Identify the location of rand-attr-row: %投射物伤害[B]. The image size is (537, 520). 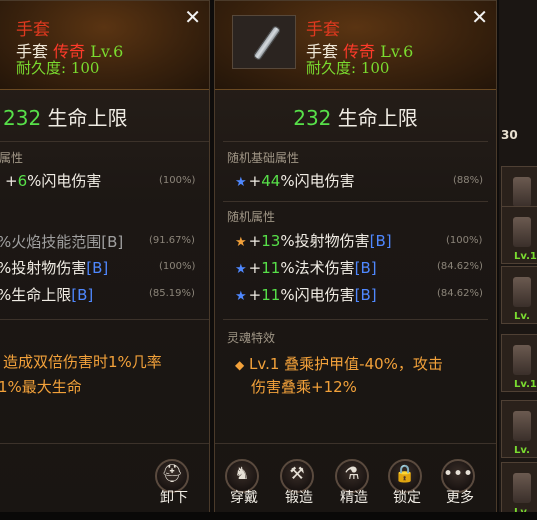
(54, 267).